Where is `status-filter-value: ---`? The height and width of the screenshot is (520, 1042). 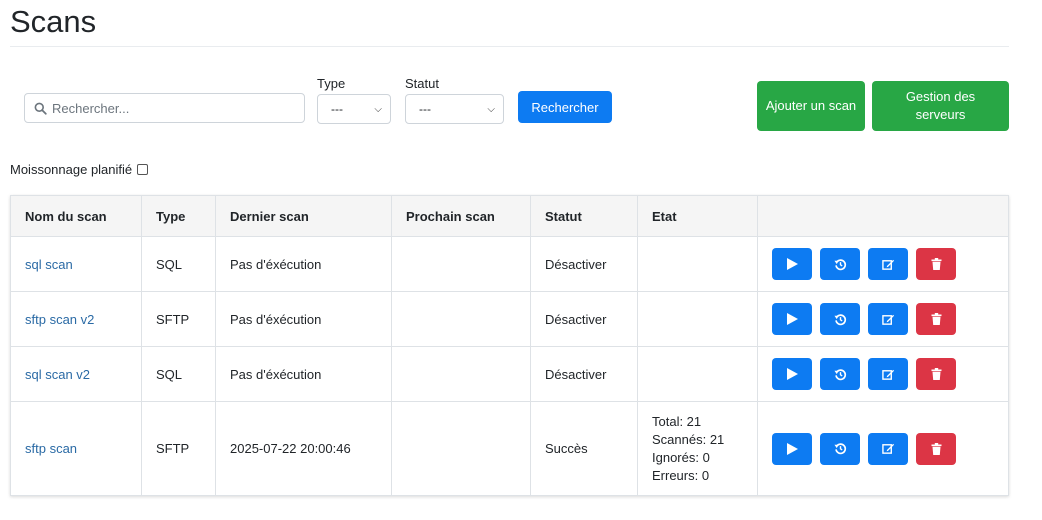
status-filter-value: --- is located at coordinates (425, 109).